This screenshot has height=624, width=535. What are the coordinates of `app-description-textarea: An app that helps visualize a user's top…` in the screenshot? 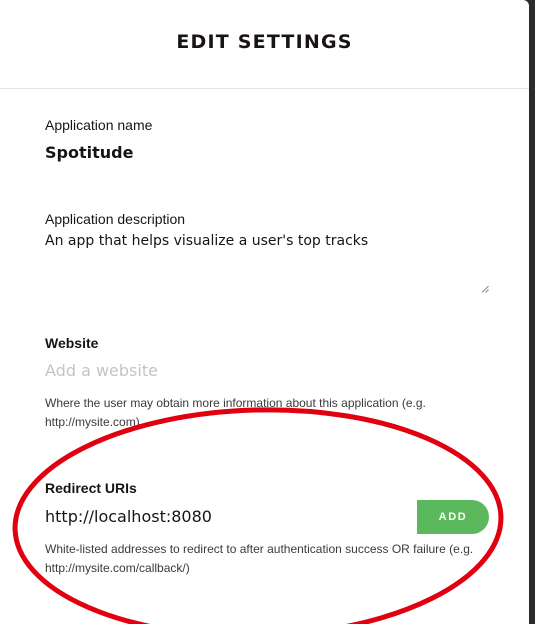 It's located at (268, 264).